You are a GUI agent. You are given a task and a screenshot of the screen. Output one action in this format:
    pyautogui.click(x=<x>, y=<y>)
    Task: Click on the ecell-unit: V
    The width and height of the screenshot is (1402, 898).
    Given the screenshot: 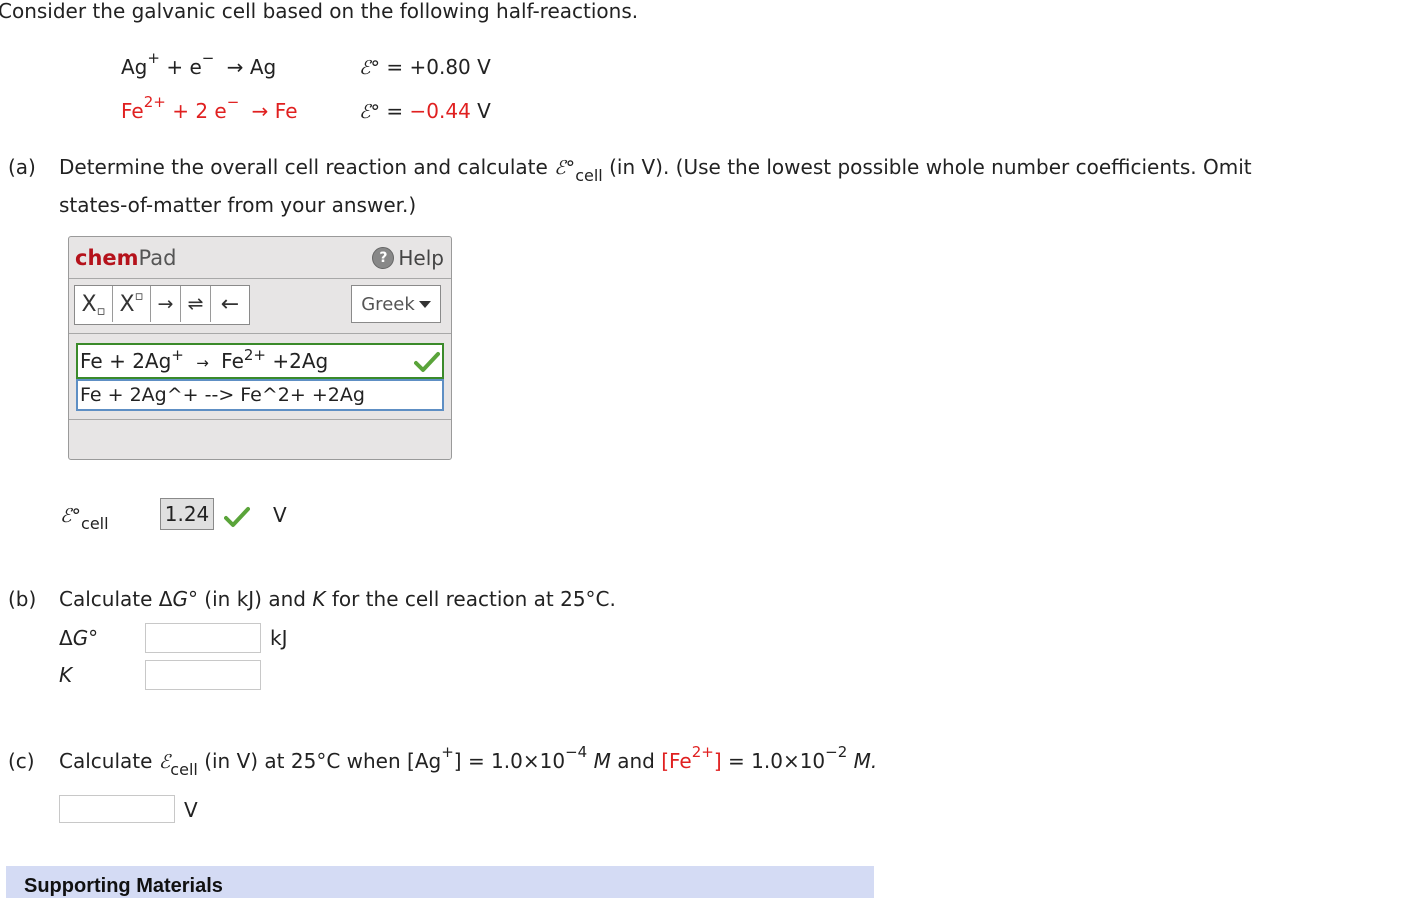 What is the action you would take?
    pyautogui.click(x=280, y=515)
    